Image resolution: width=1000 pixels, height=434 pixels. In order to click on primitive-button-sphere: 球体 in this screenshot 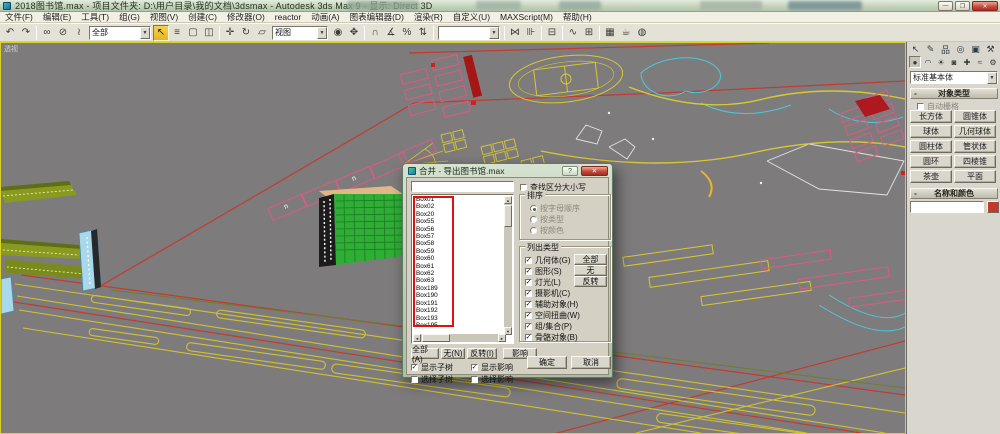, I will do `click(931, 131)`.